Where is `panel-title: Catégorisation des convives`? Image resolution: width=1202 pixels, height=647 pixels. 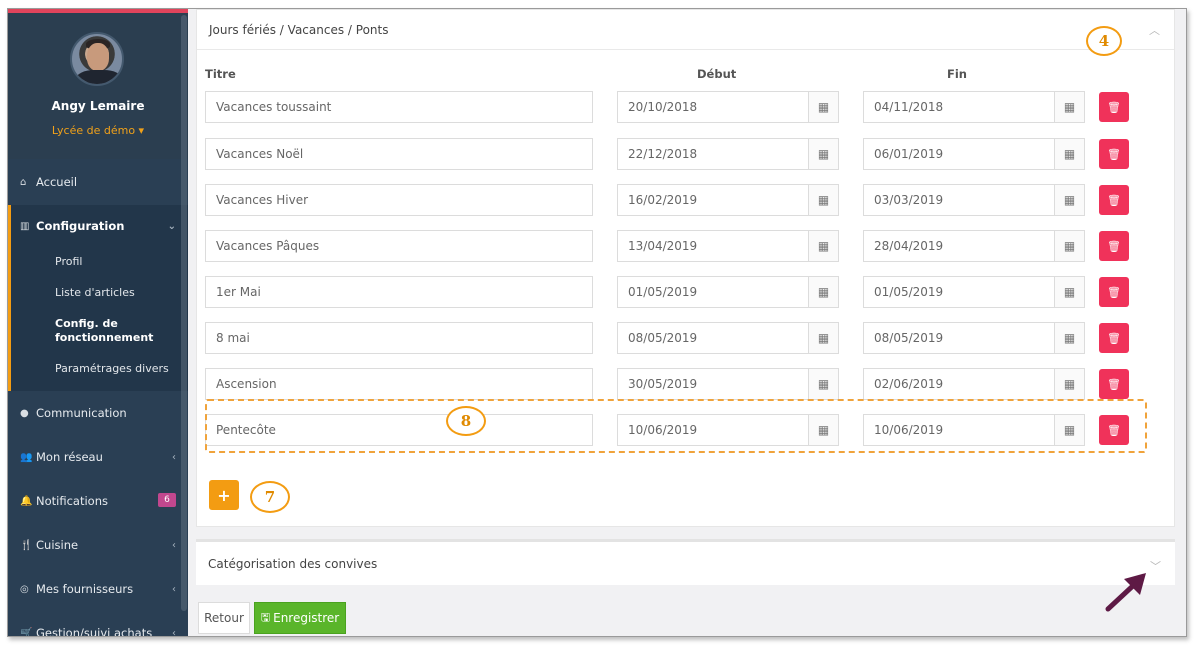
panel-title: Catégorisation des convives is located at coordinates (293, 563).